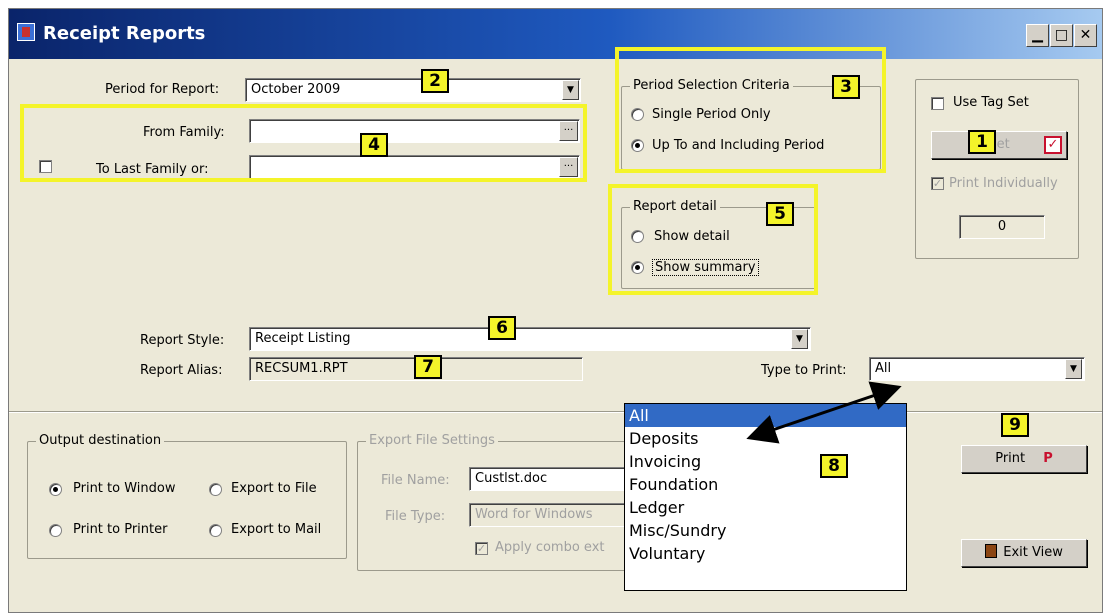 Image resolution: width=1103 pixels, height=613 pixels. What do you see at coordinates (1048, 458) in the screenshot?
I see `print-hotkey: P` at bounding box center [1048, 458].